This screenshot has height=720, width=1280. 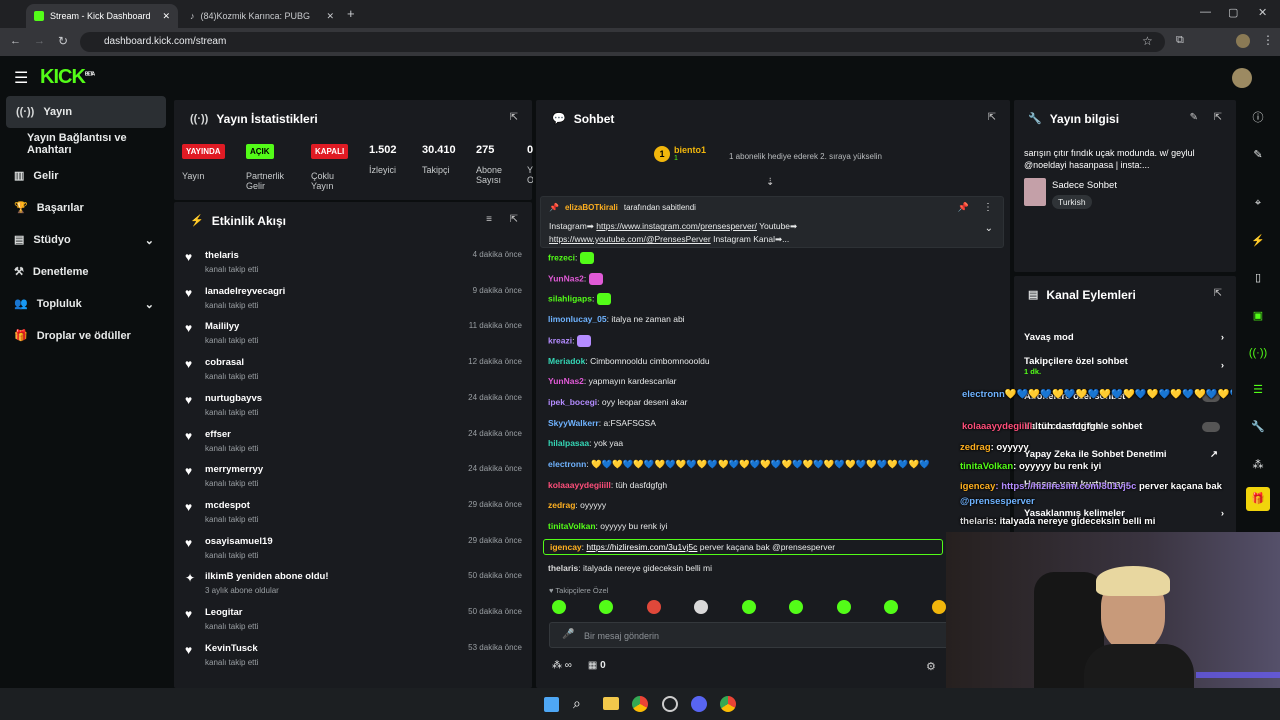 I want to click on lightning-icon: ⚡, so click(x=1258, y=241).